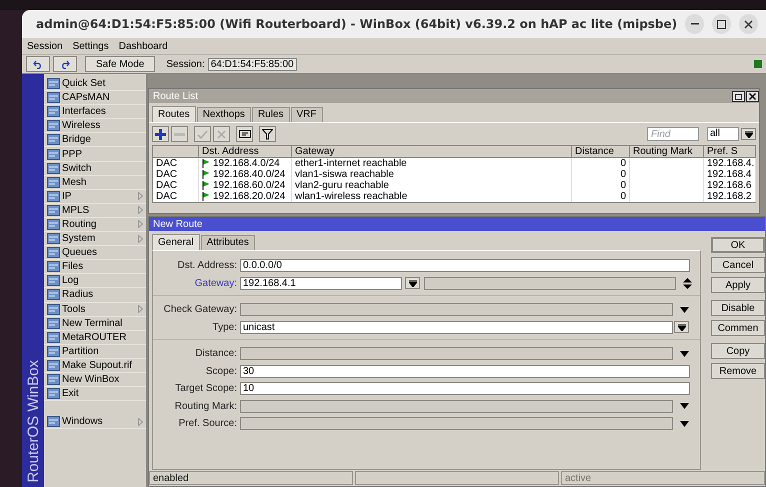  What do you see at coordinates (202, 134) in the screenshot?
I see `check-icon` at bounding box center [202, 134].